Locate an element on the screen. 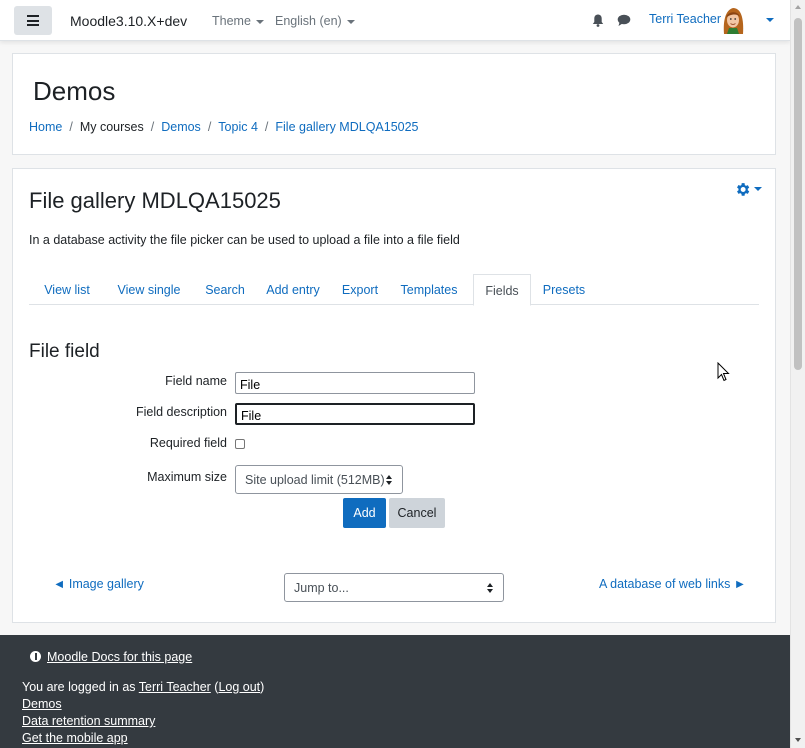 The width and height of the screenshot is (805, 748). previous-activity-link: ◄ Image gallery is located at coordinates (98, 584).